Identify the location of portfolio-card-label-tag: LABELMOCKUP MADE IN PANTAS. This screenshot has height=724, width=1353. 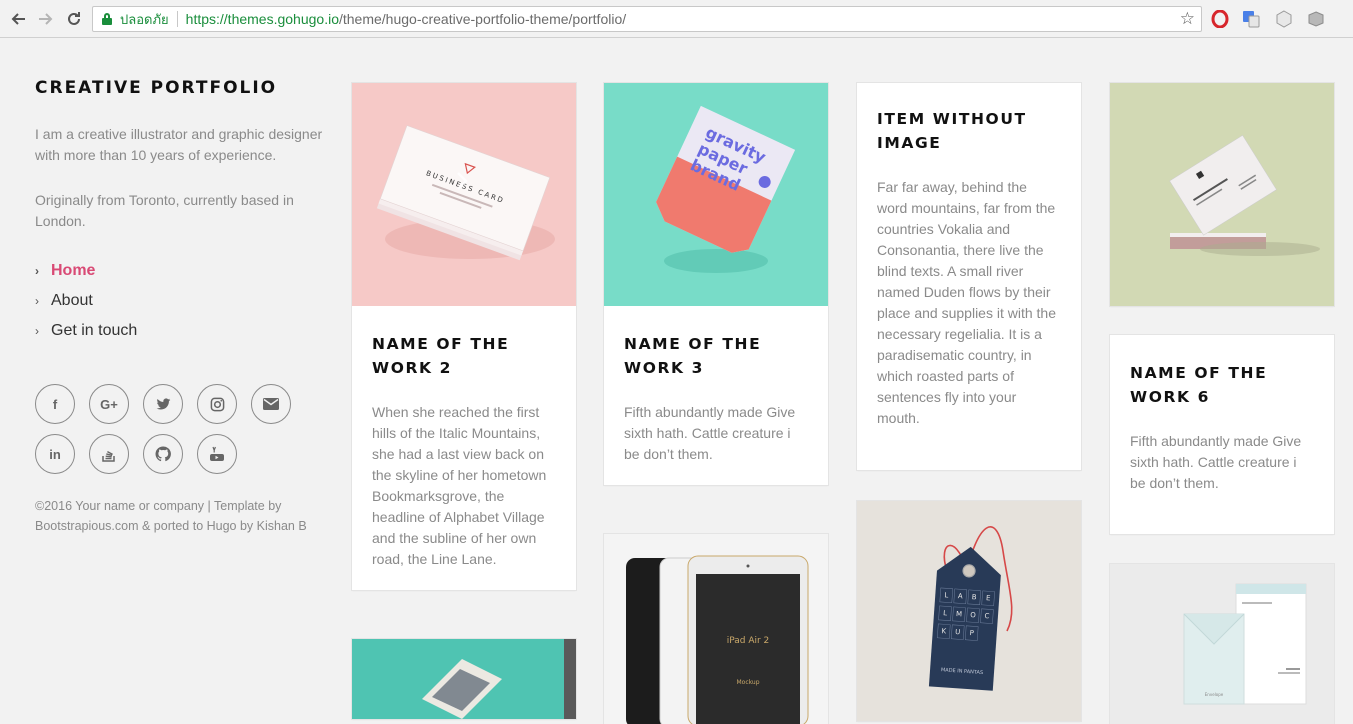
(969, 611).